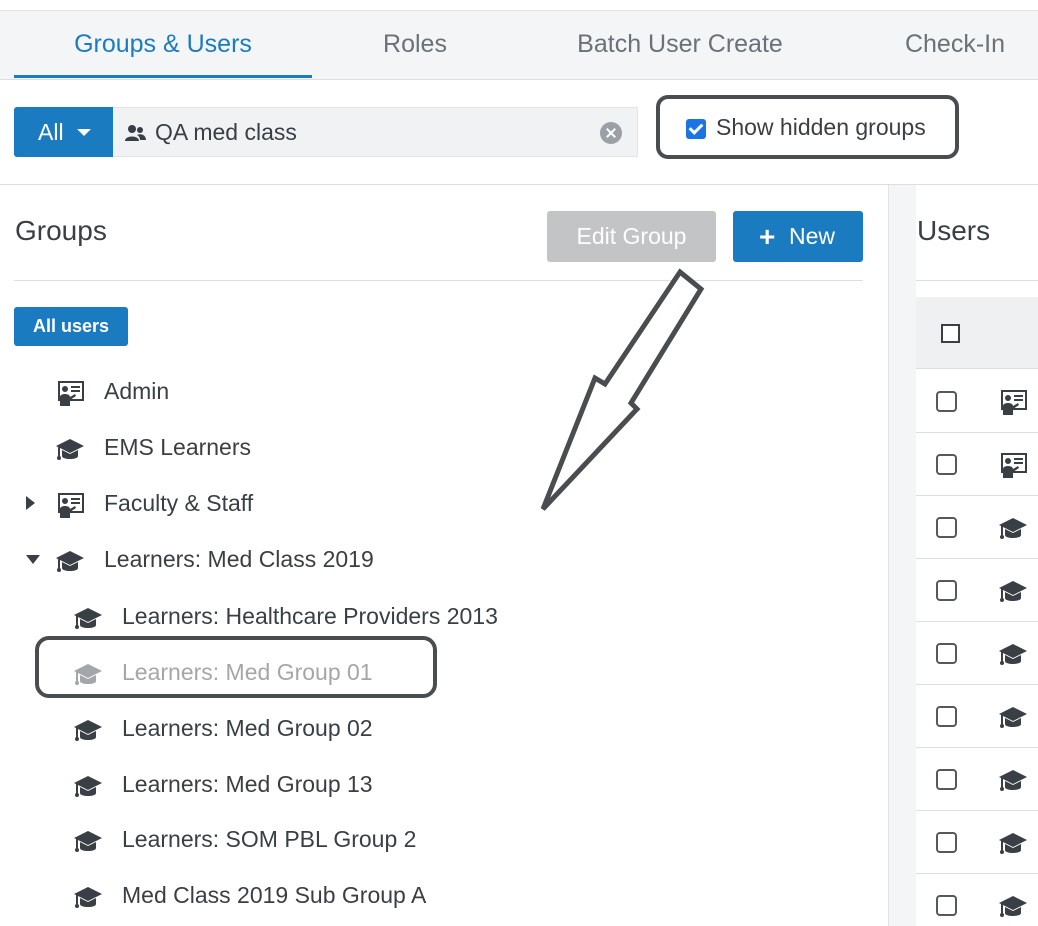  What do you see at coordinates (179, 503) in the screenshot?
I see `group-tree-item-label: Faculty & Staff` at bounding box center [179, 503].